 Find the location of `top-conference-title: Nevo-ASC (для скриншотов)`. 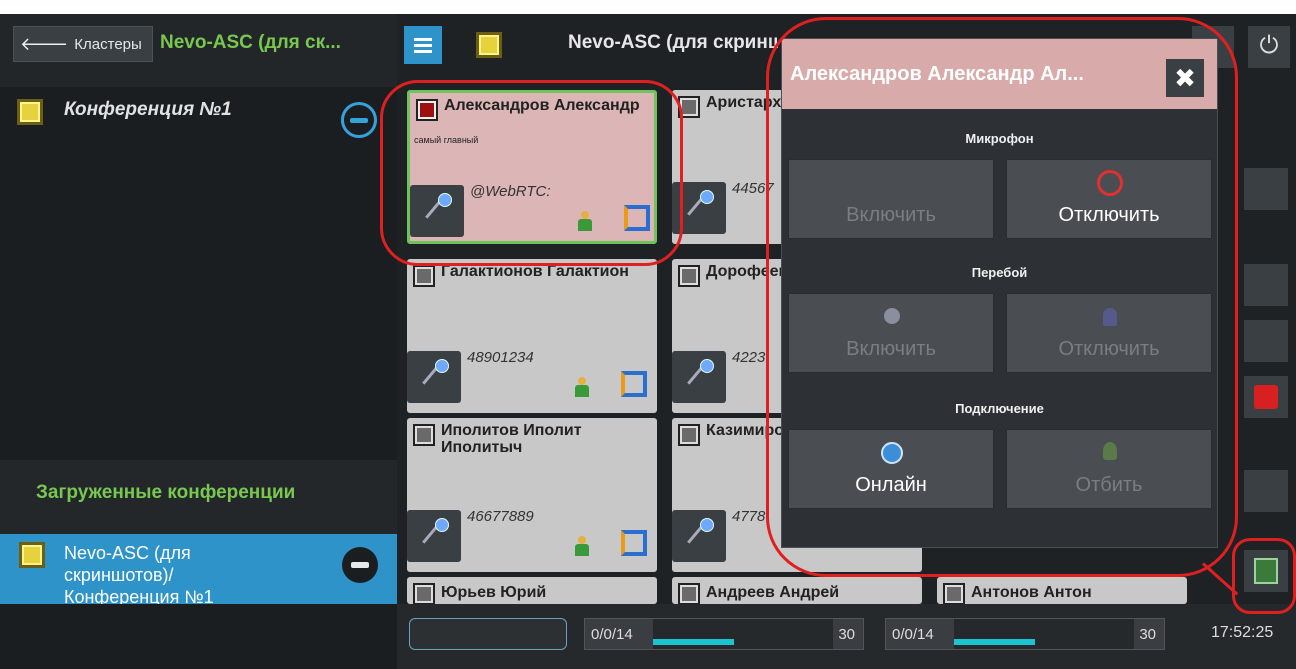

top-conference-title: Nevo-ASC (для скриншотов) is located at coordinates (673, 42).